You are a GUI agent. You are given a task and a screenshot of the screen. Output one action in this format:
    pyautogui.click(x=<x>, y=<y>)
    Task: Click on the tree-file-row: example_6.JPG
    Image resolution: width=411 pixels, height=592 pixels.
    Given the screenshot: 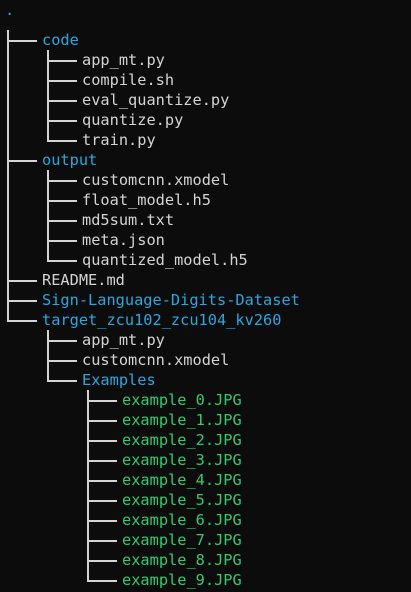 What is the action you would take?
    pyautogui.click(x=205, y=520)
    